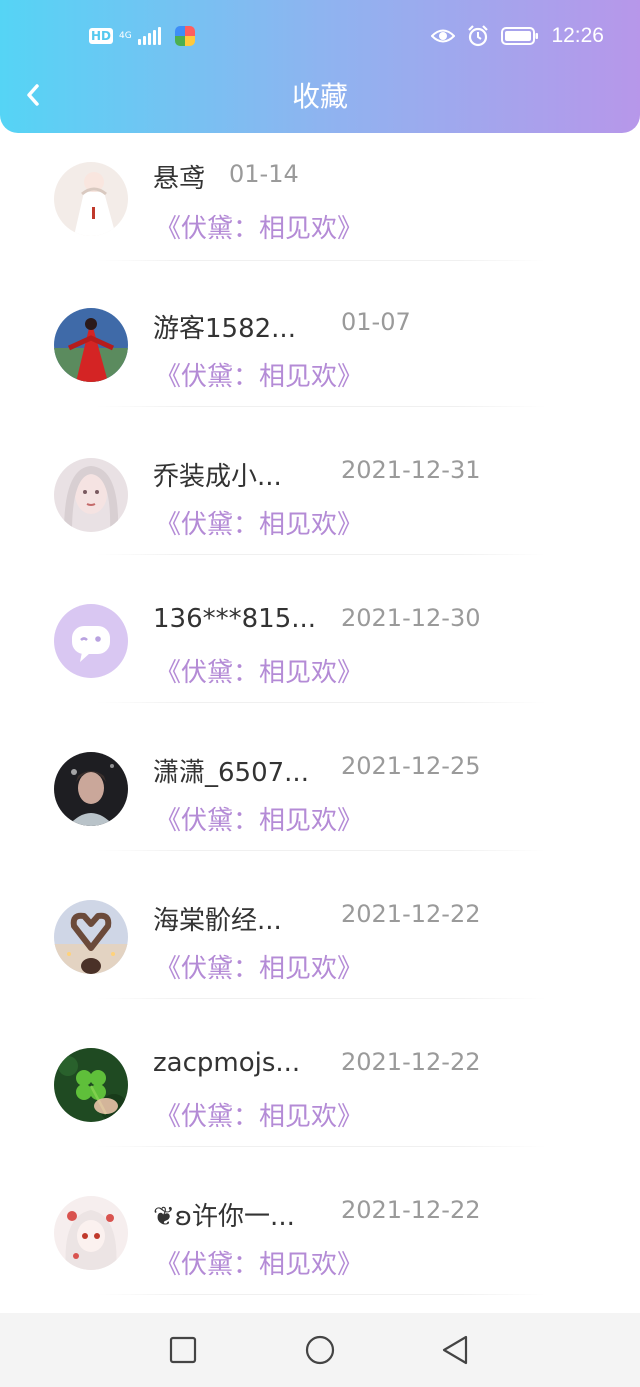 The image size is (640, 1387). I want to click on network-label: 4G, so click(125, 35).